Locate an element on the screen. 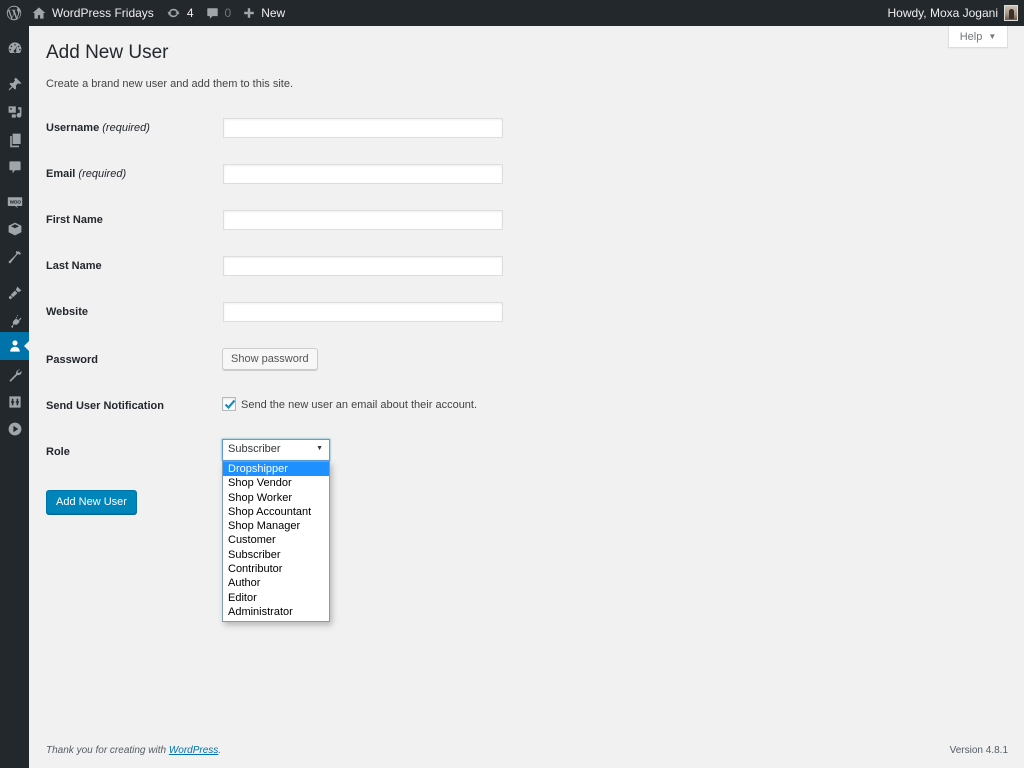  plugin-icon is located at coordinates (15, 321).